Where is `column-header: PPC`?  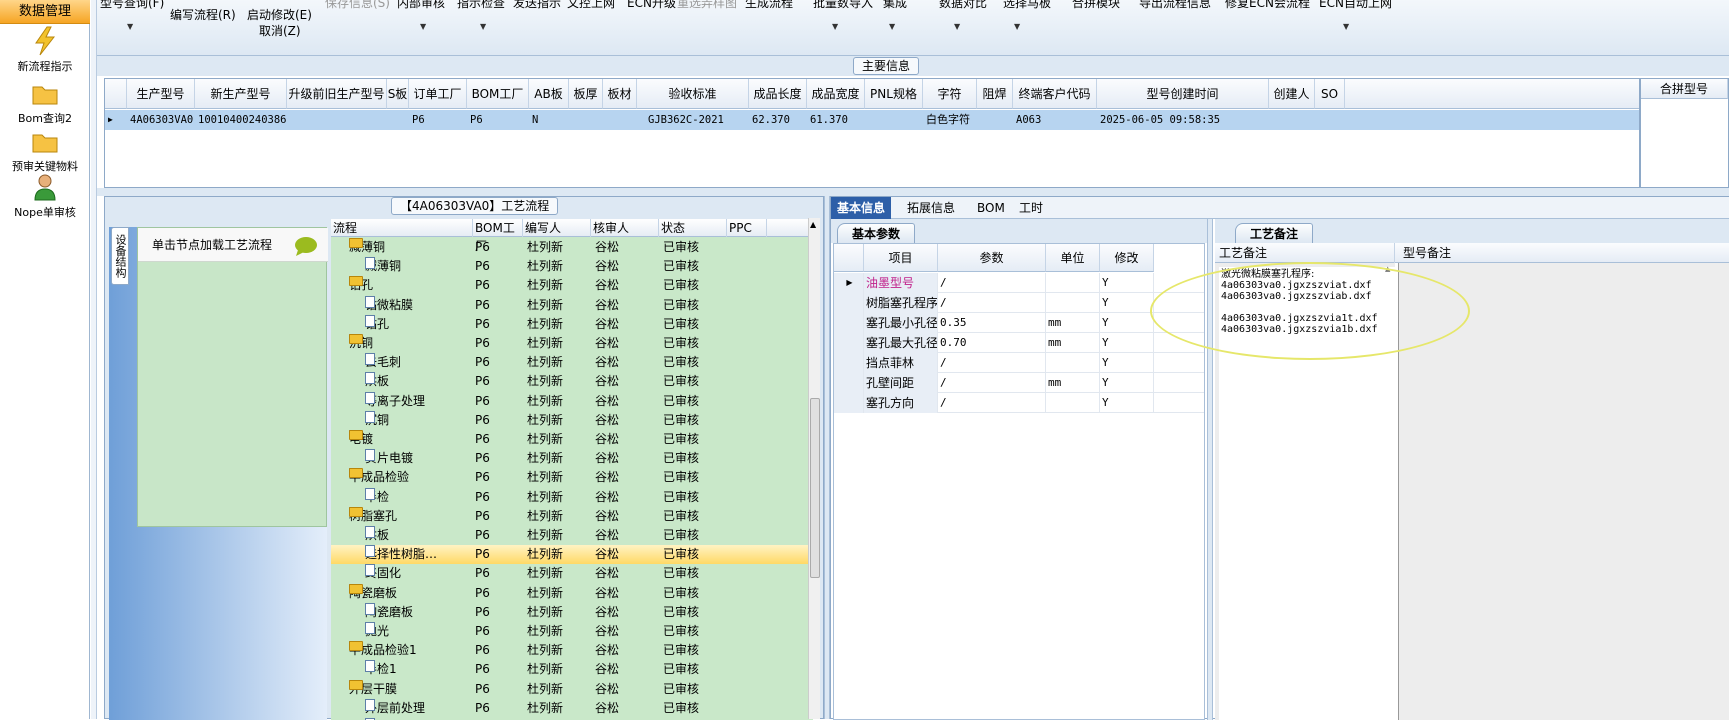 column-header: PPC is located at coordinates (747, 228).